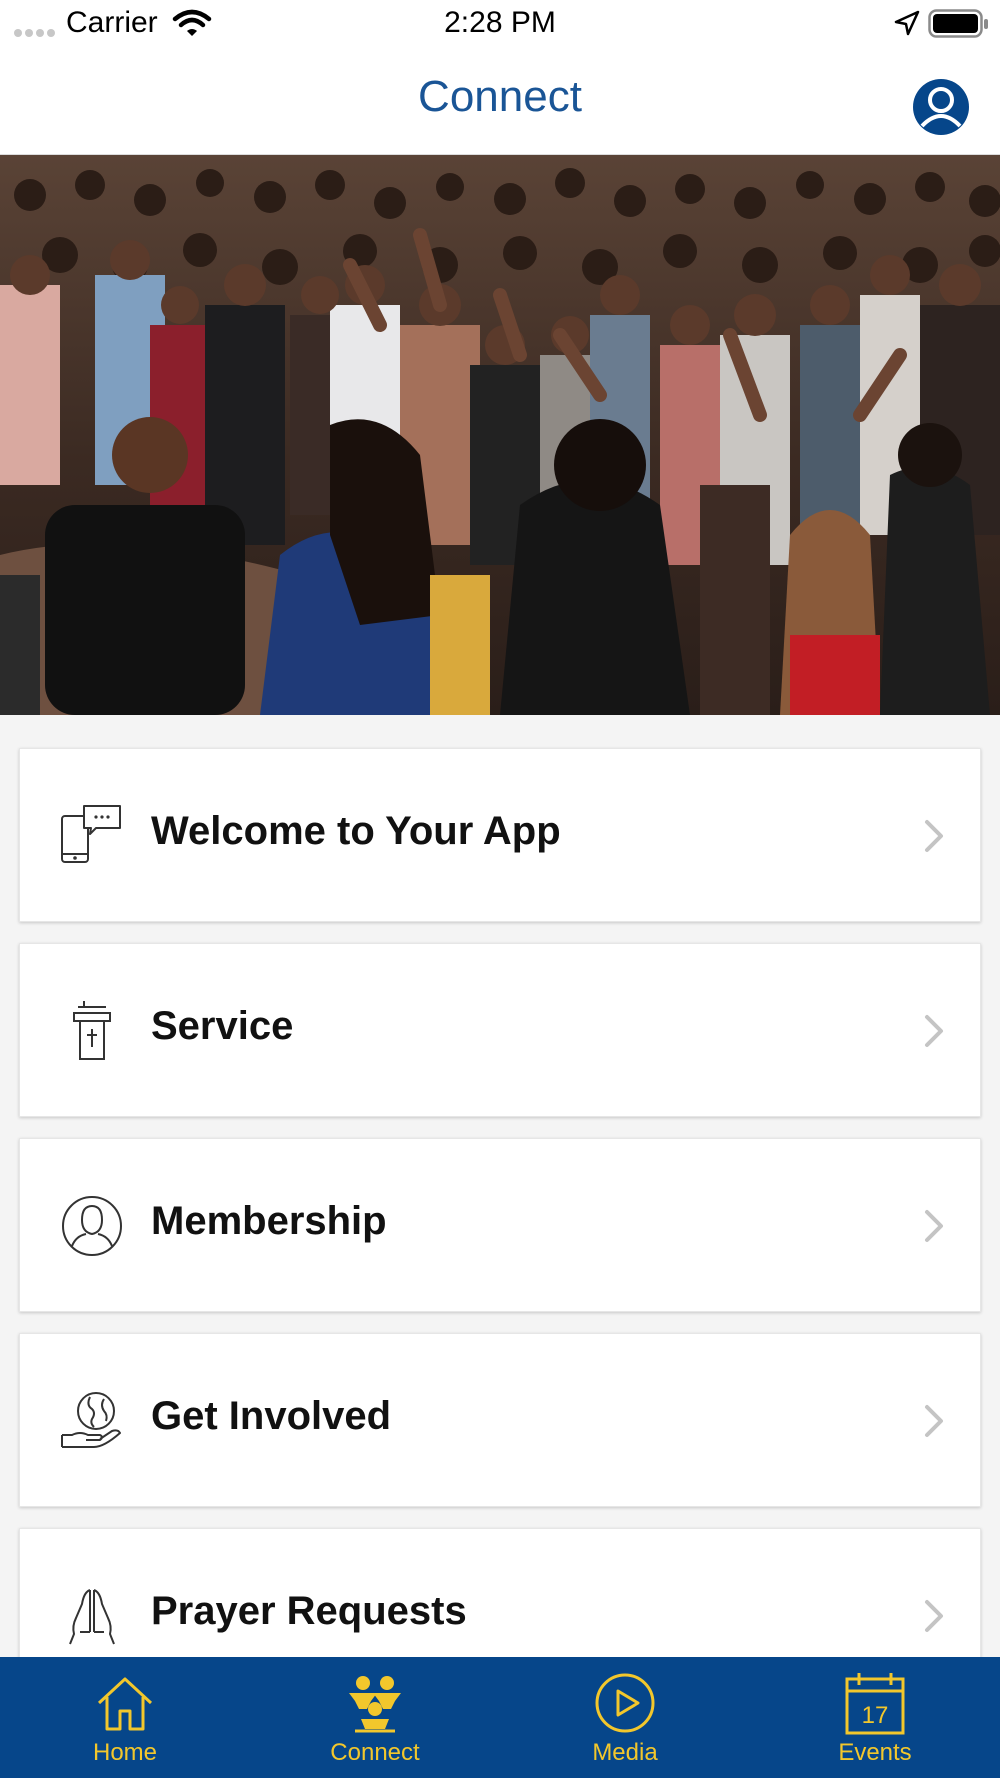 The height and width of the screenshot is (1778, 1000). I want to click on navigation-bar: Connect, so click(500, 101).